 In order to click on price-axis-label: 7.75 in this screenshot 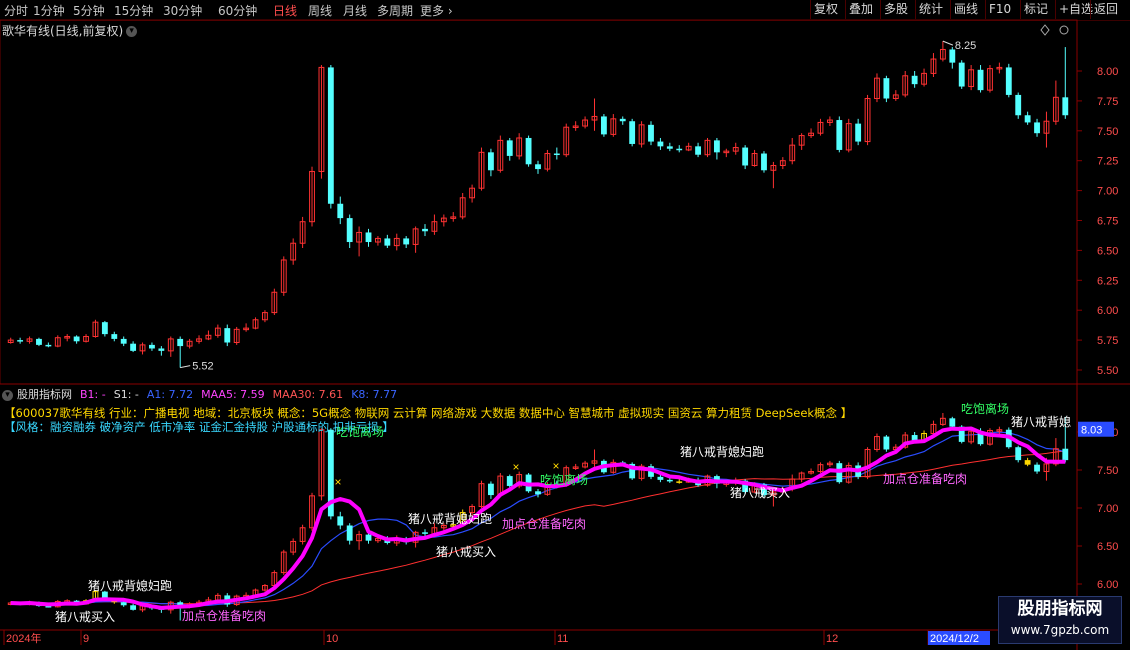, I will do `click(1107, 102)`.